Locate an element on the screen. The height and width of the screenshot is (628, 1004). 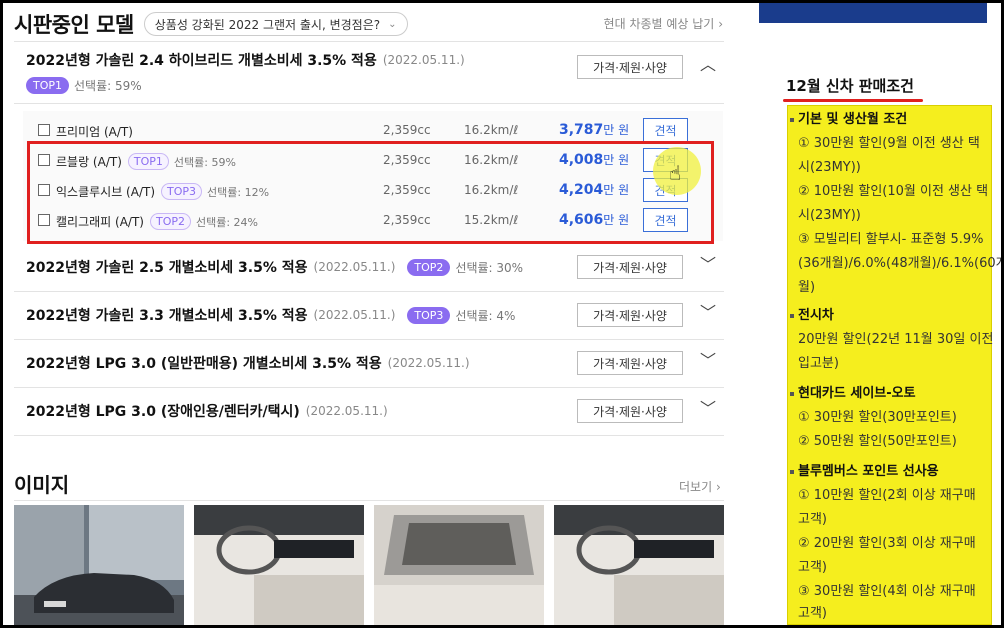
notice-pill: 상품성 강화된 2022 그랜저 출시, 변경점은? ⌄ is located at coordinates (275, 24).